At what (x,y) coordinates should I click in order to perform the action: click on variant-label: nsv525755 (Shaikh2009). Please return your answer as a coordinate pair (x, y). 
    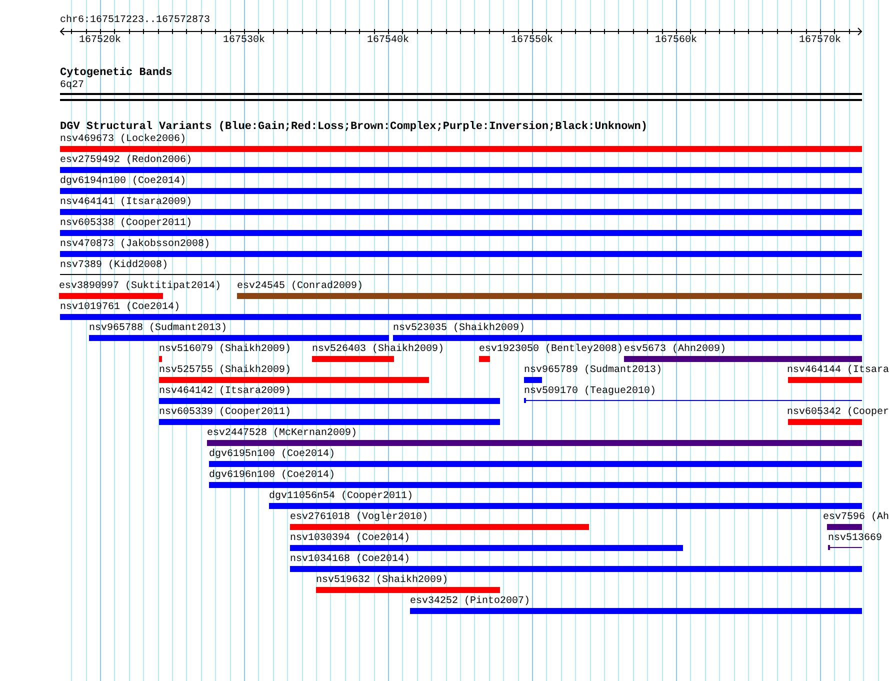
    Looking at the image, I should click on (225, 371).